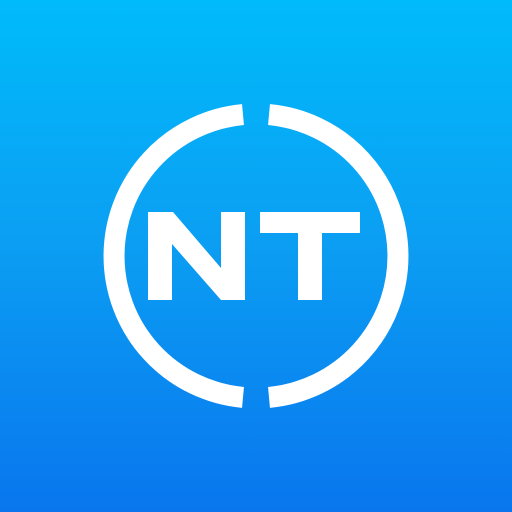 The image size is (512, 512). What do you see at coordinates (310, 256) in the screenshot?
I see `letter-t-icon` at bounding box center [310, 256].